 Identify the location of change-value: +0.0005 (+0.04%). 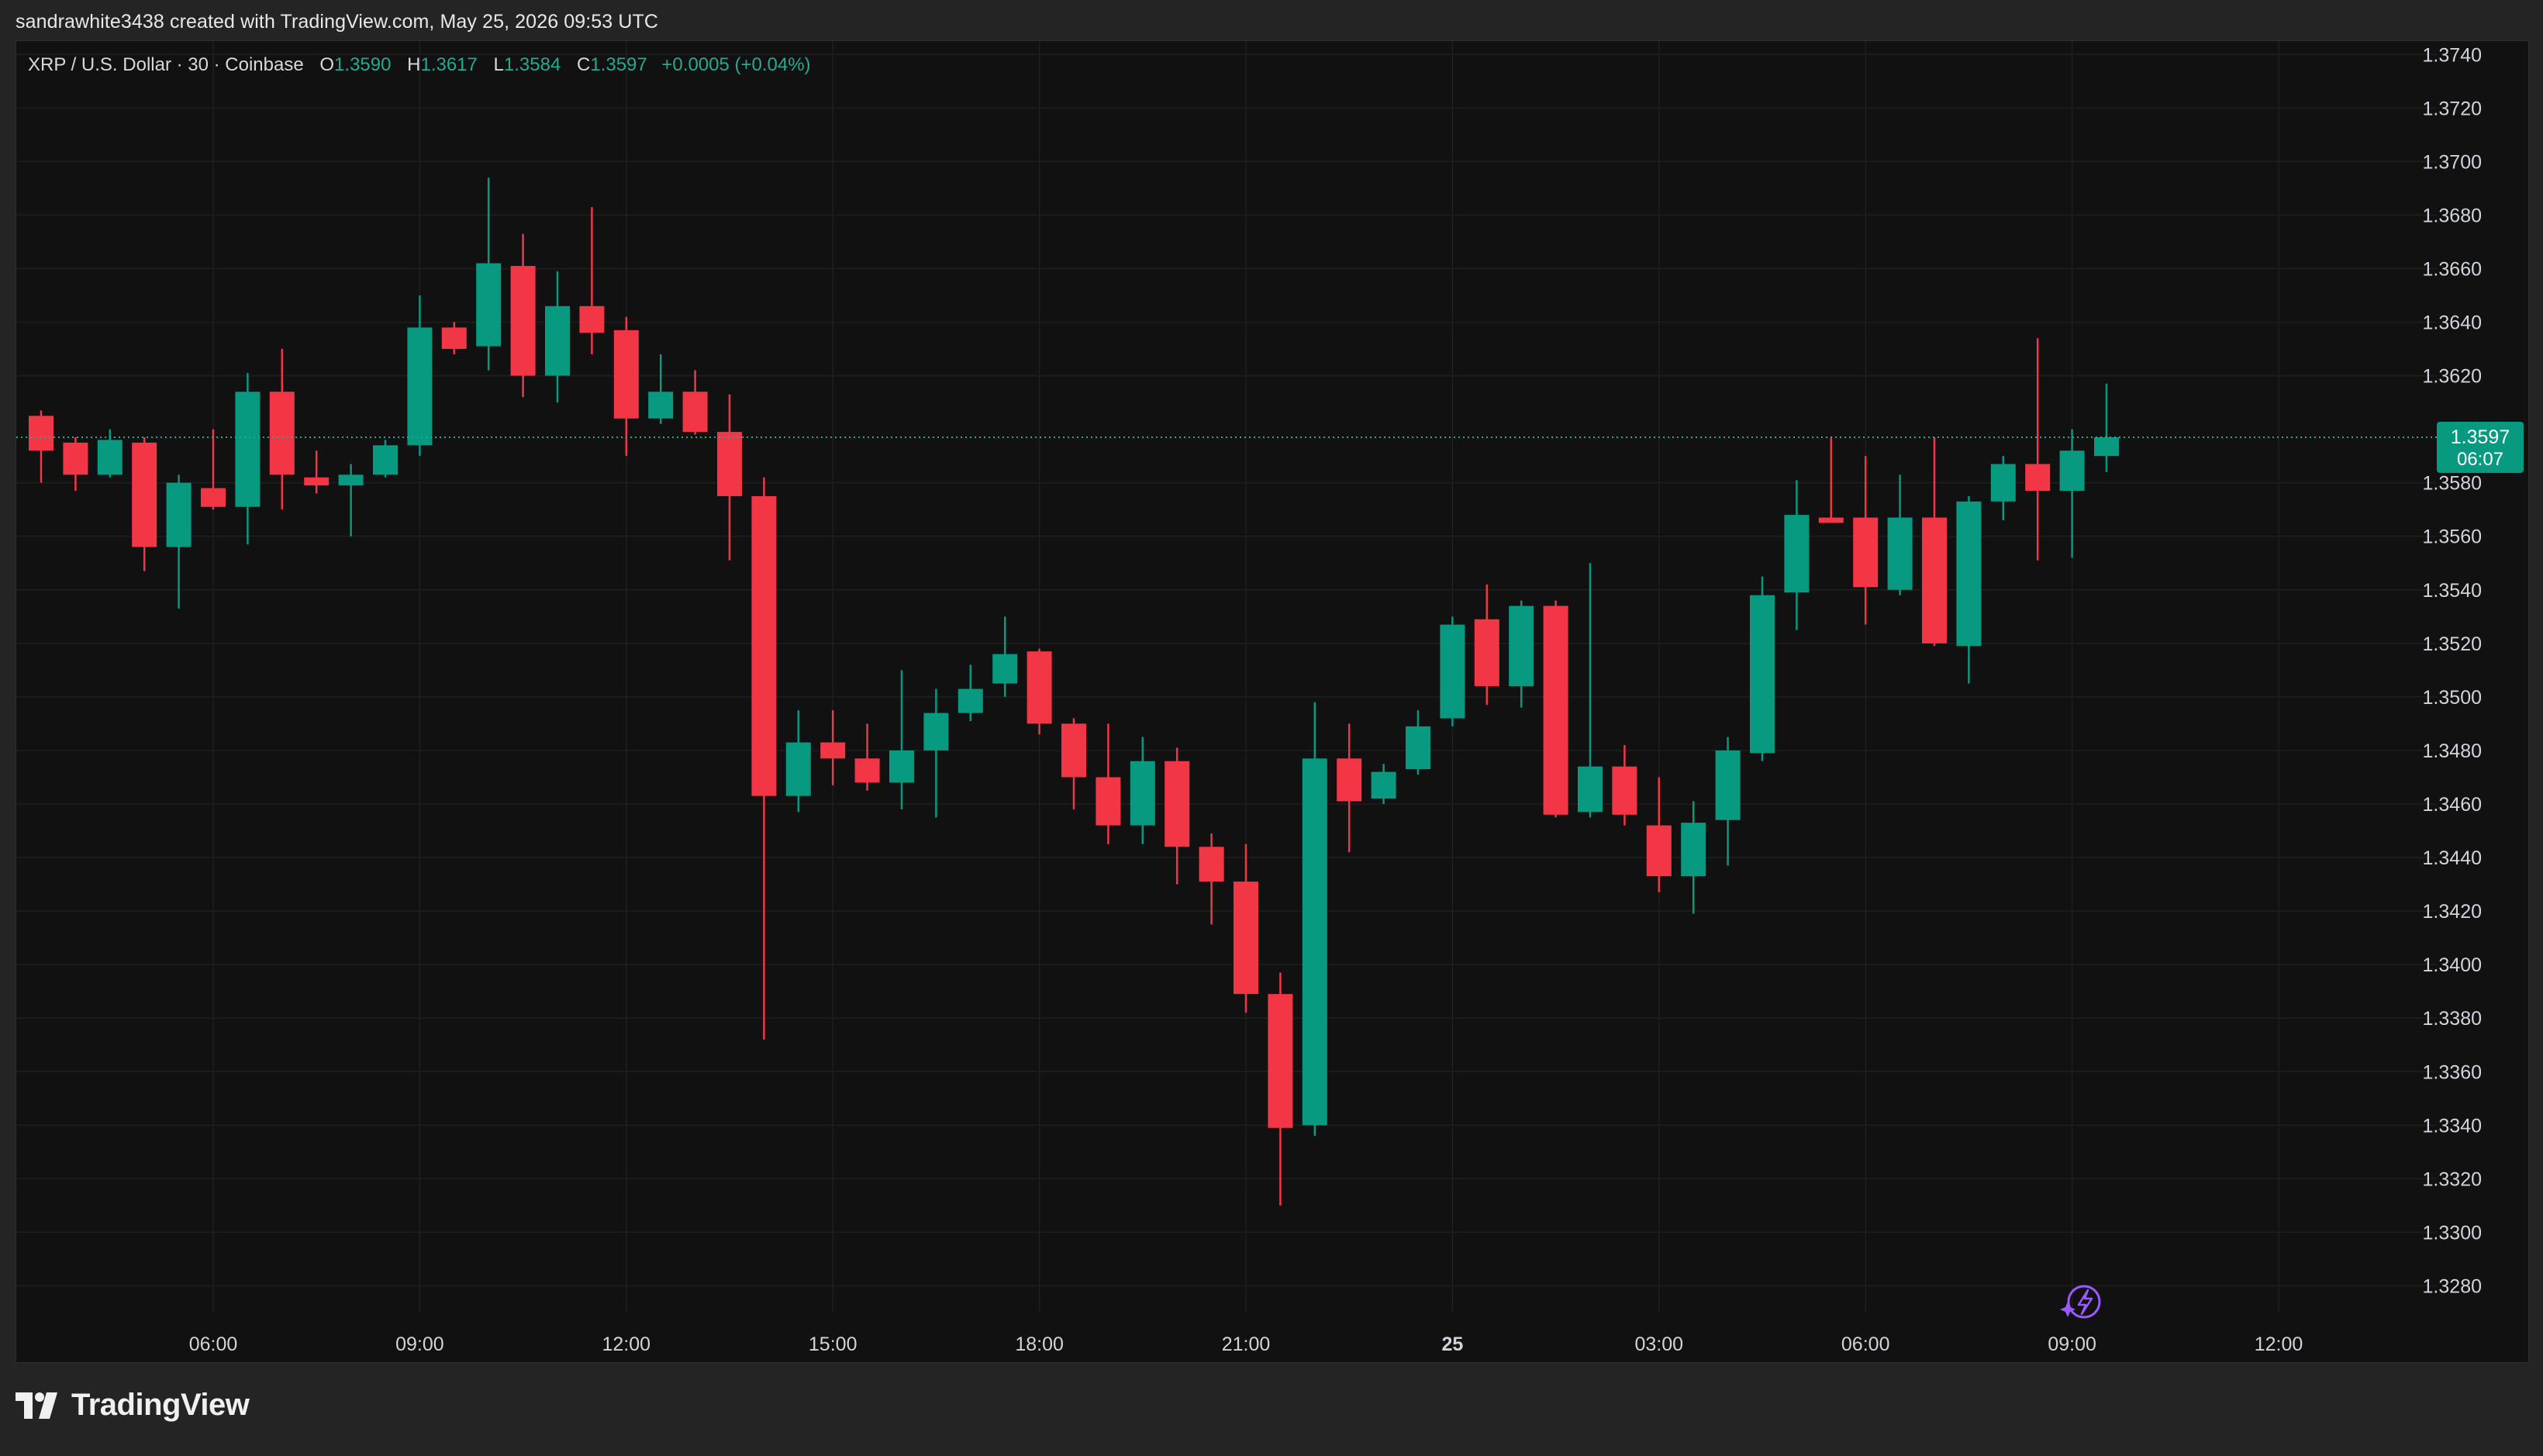
(736, 64).